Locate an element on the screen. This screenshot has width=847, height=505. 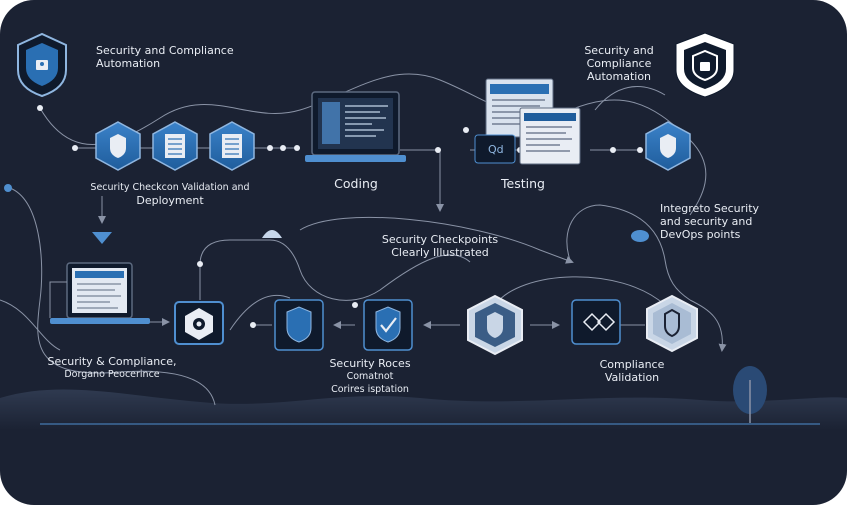
hex-icon-shield is located at coordinates (118, 146).